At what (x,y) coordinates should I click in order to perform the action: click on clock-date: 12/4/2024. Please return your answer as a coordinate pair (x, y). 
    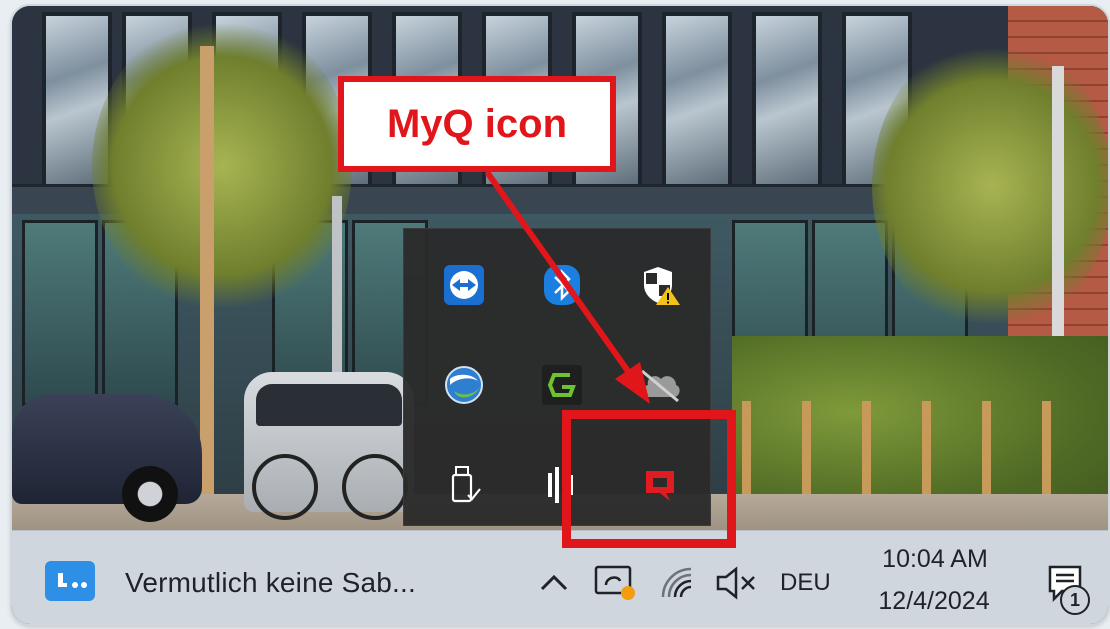
    Looking at the image, I should click on (934, 601).